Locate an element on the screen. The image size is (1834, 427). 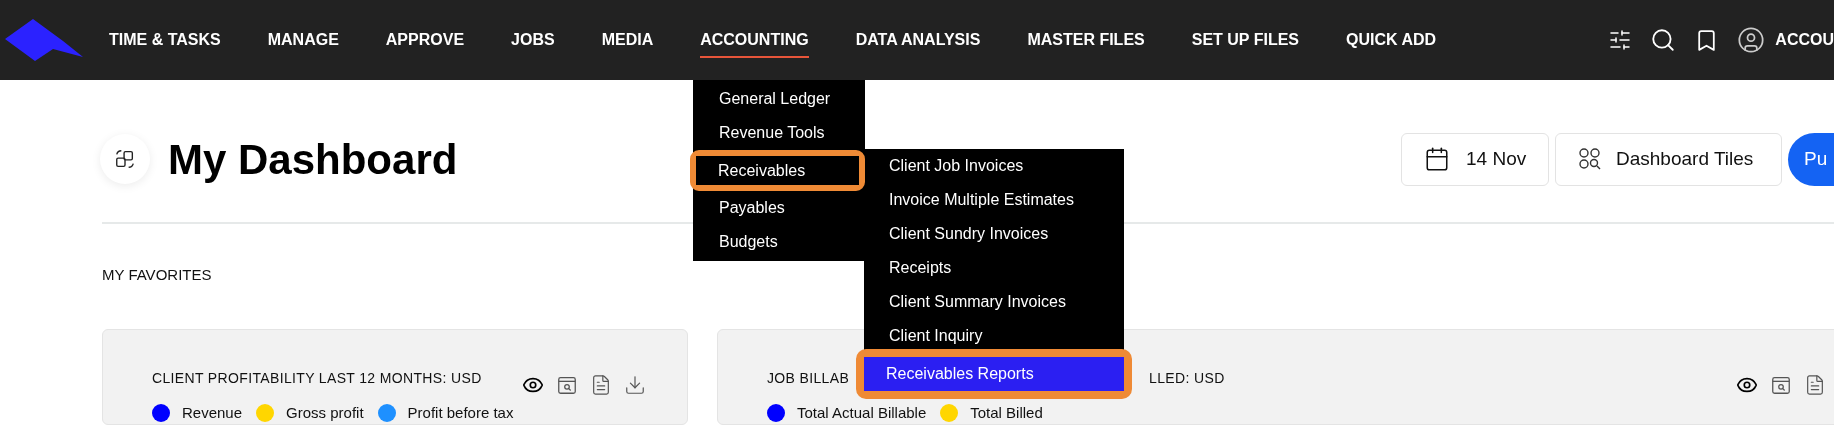
nav-tab: TIME & TASKS is located at coordinates (165, 40).